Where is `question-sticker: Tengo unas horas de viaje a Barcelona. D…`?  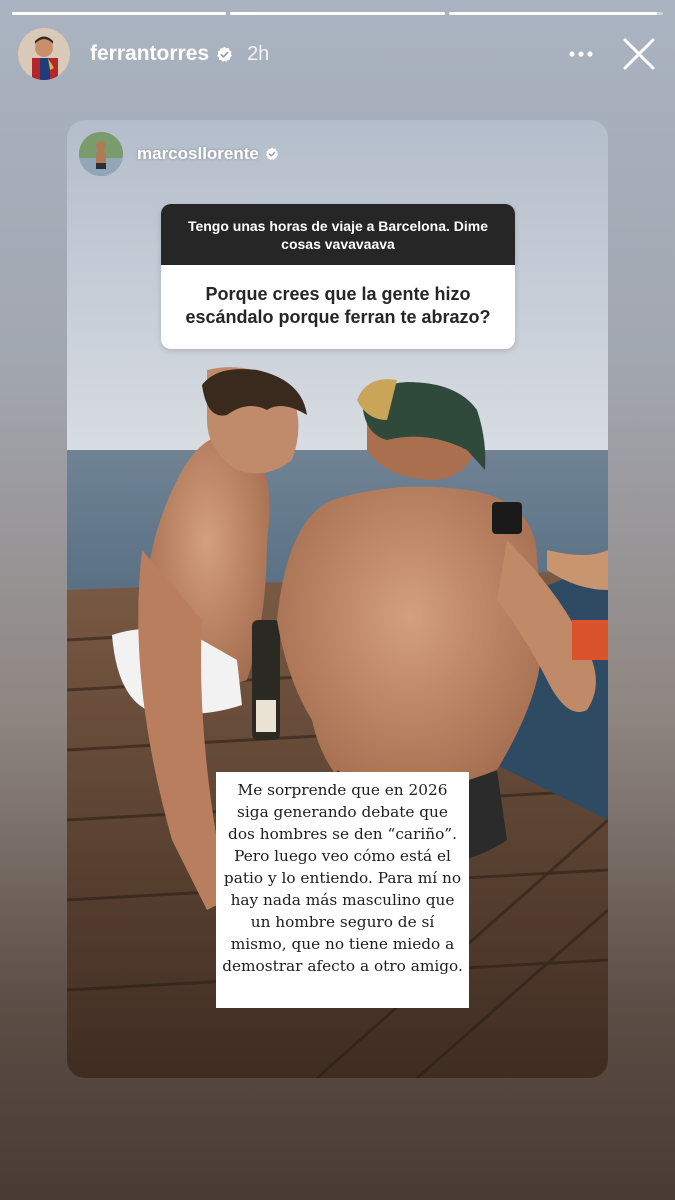 question-sticker: Tengo unas horas de viaje a Barcelona. D… is located at coordinates (338, 276).